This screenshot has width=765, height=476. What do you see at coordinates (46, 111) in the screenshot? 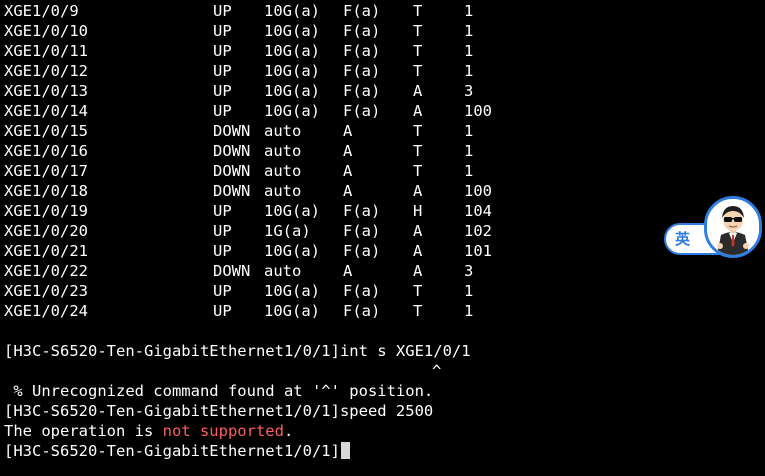
I see `interface-name: XGE1/0/14` at bounding box center [46, 111].